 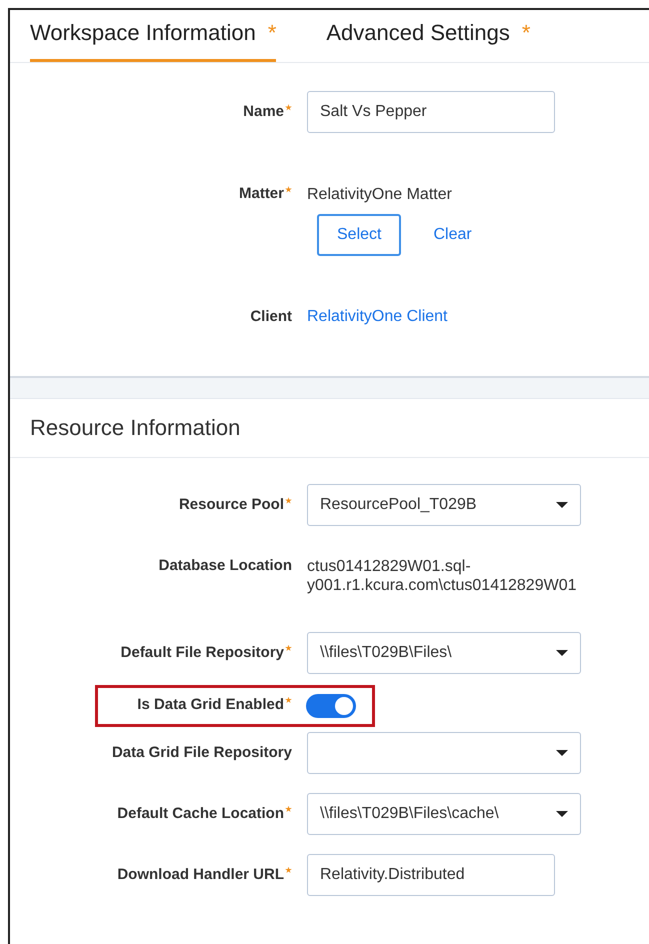 I want to click on tab: Advanced Settings *, so click(x=428, y=36).